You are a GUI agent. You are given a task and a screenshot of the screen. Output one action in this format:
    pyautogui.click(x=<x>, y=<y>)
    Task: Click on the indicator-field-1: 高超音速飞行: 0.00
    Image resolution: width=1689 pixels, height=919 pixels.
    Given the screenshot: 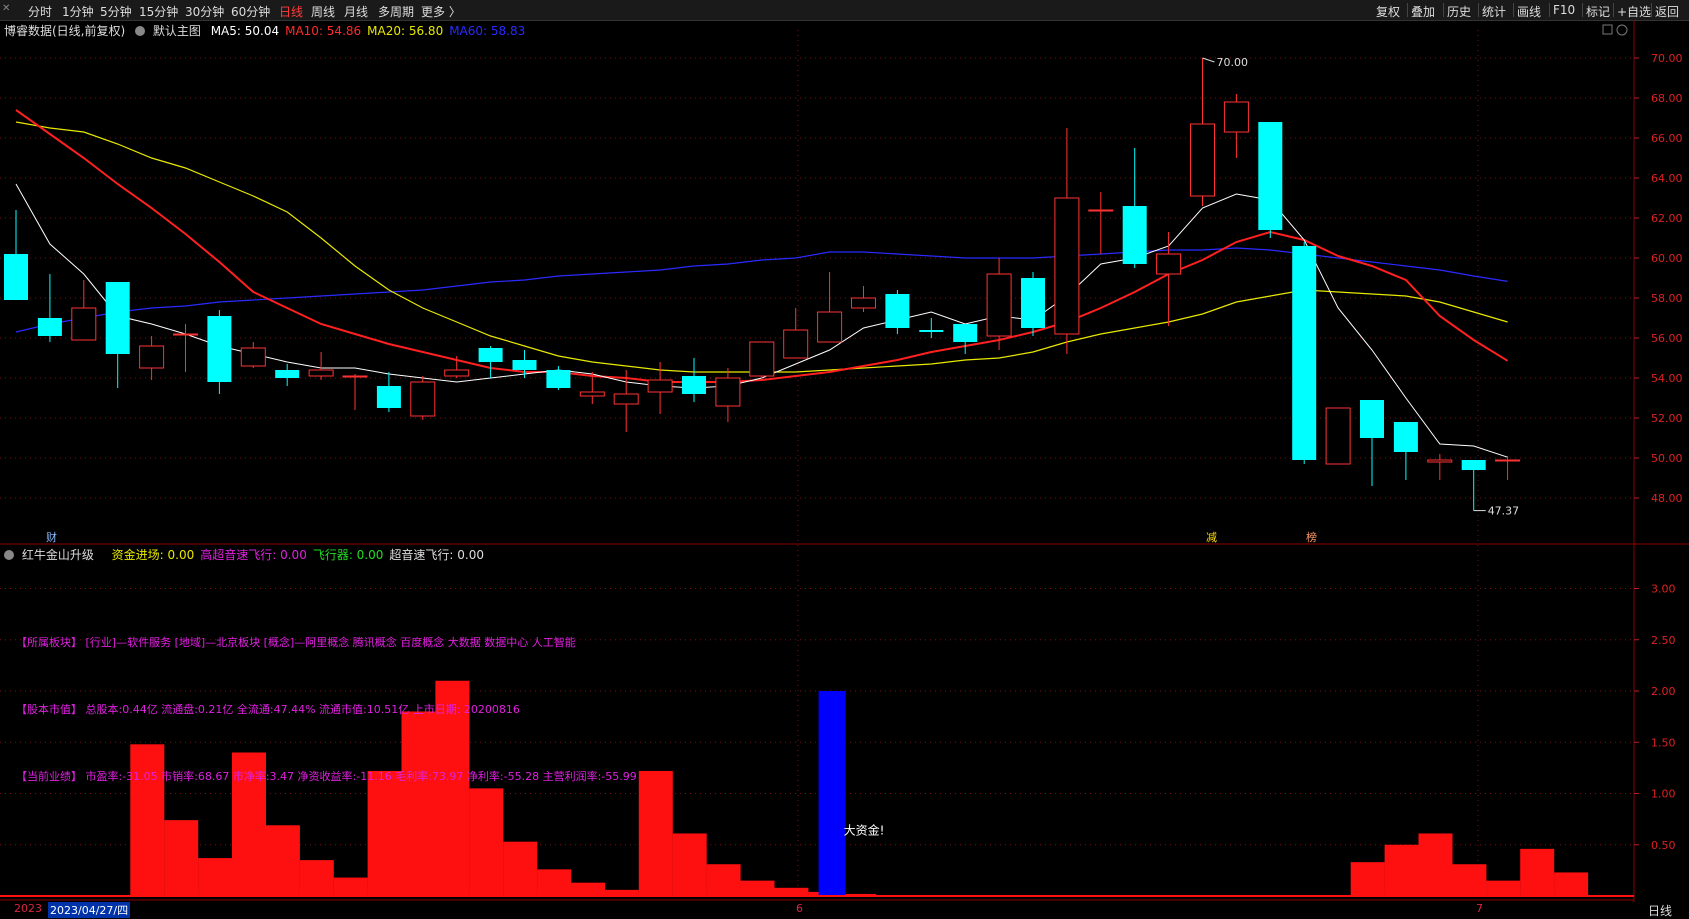 What is the action you would take?
    pyautogui.click(x=253, y=555)
    